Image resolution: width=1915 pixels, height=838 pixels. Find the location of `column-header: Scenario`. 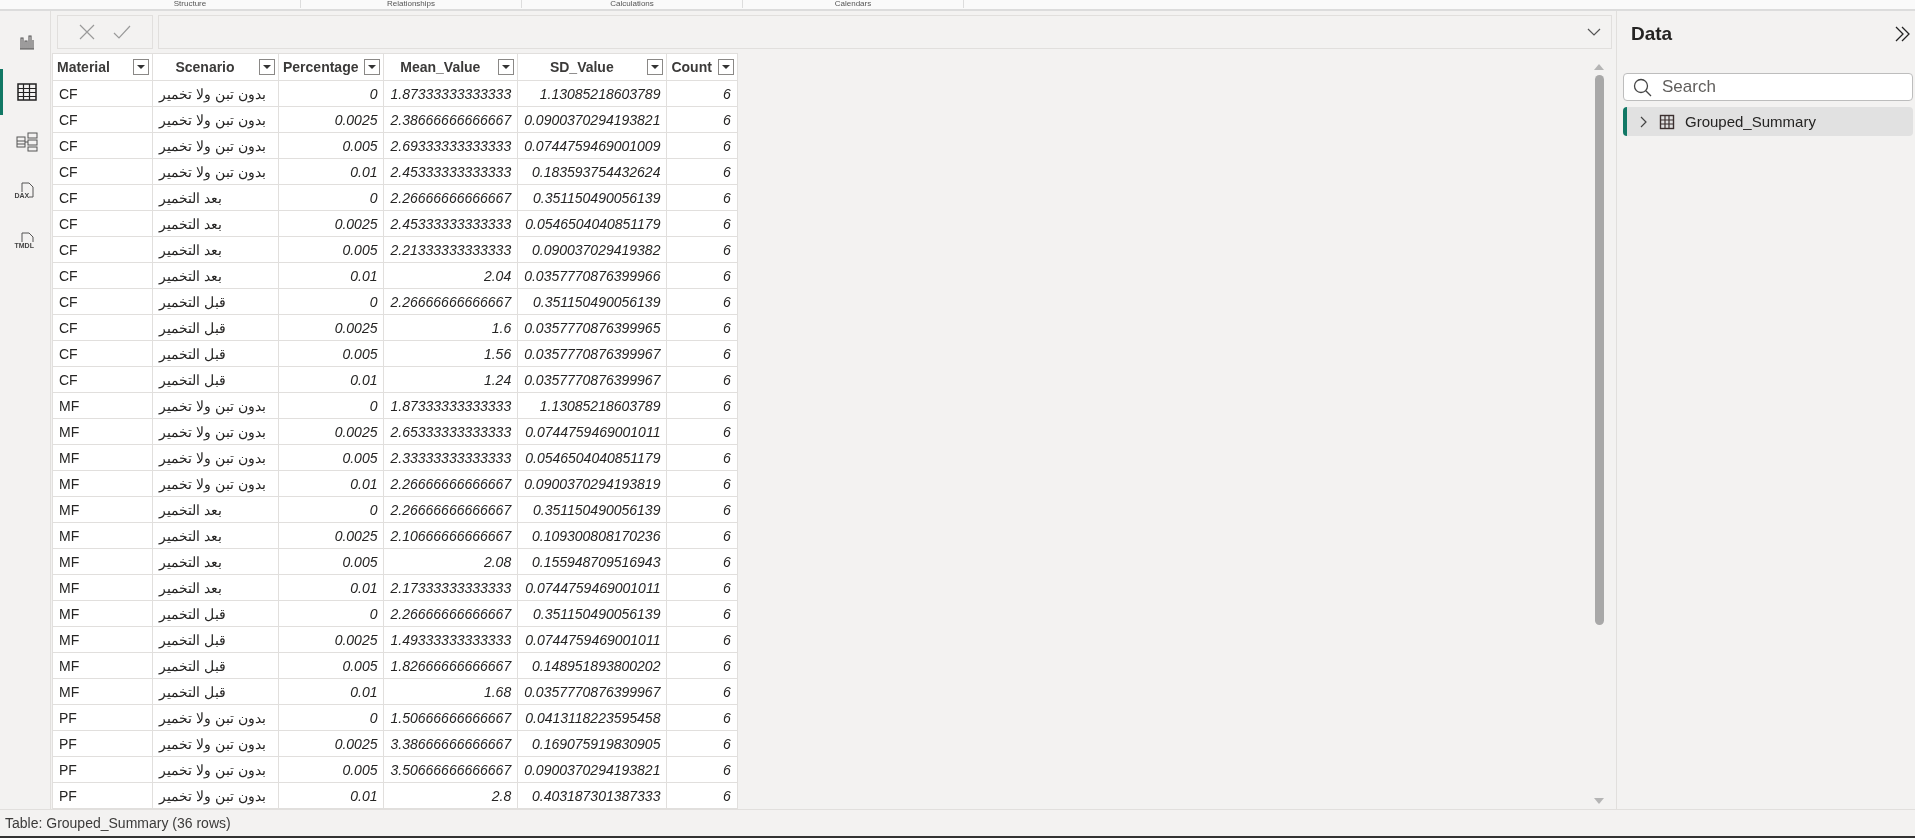

column-header: Scenario is located at coordinates (215, 67).